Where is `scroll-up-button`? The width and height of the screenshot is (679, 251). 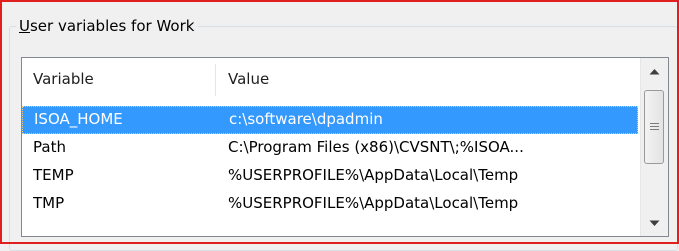
scroll-up-button is located at coordinates (654, 71).